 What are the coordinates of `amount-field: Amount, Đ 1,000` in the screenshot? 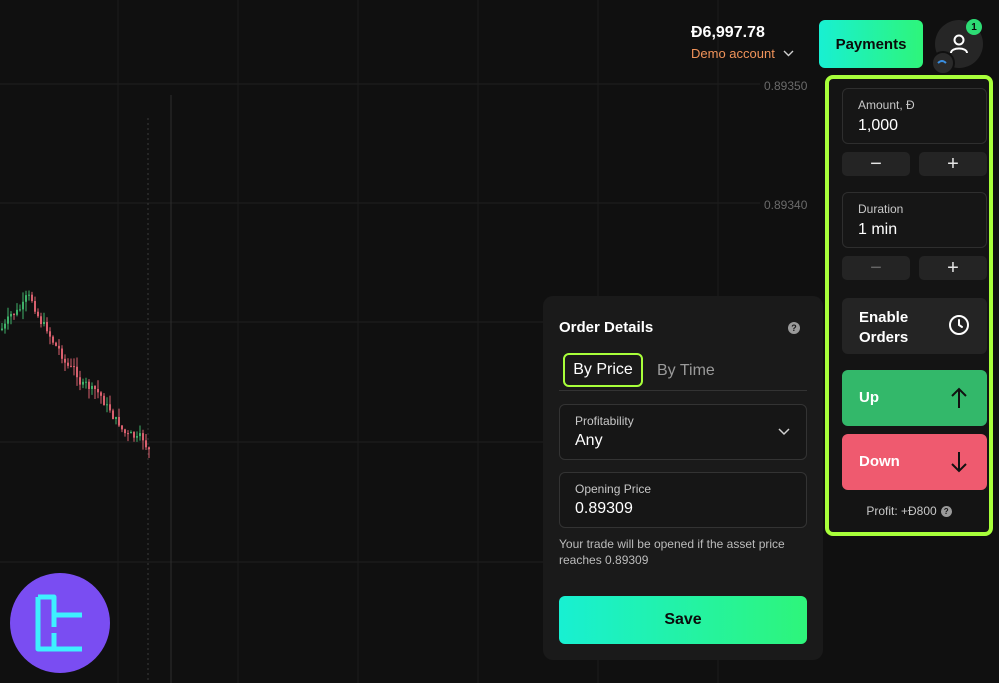 It's located at (914, 116).